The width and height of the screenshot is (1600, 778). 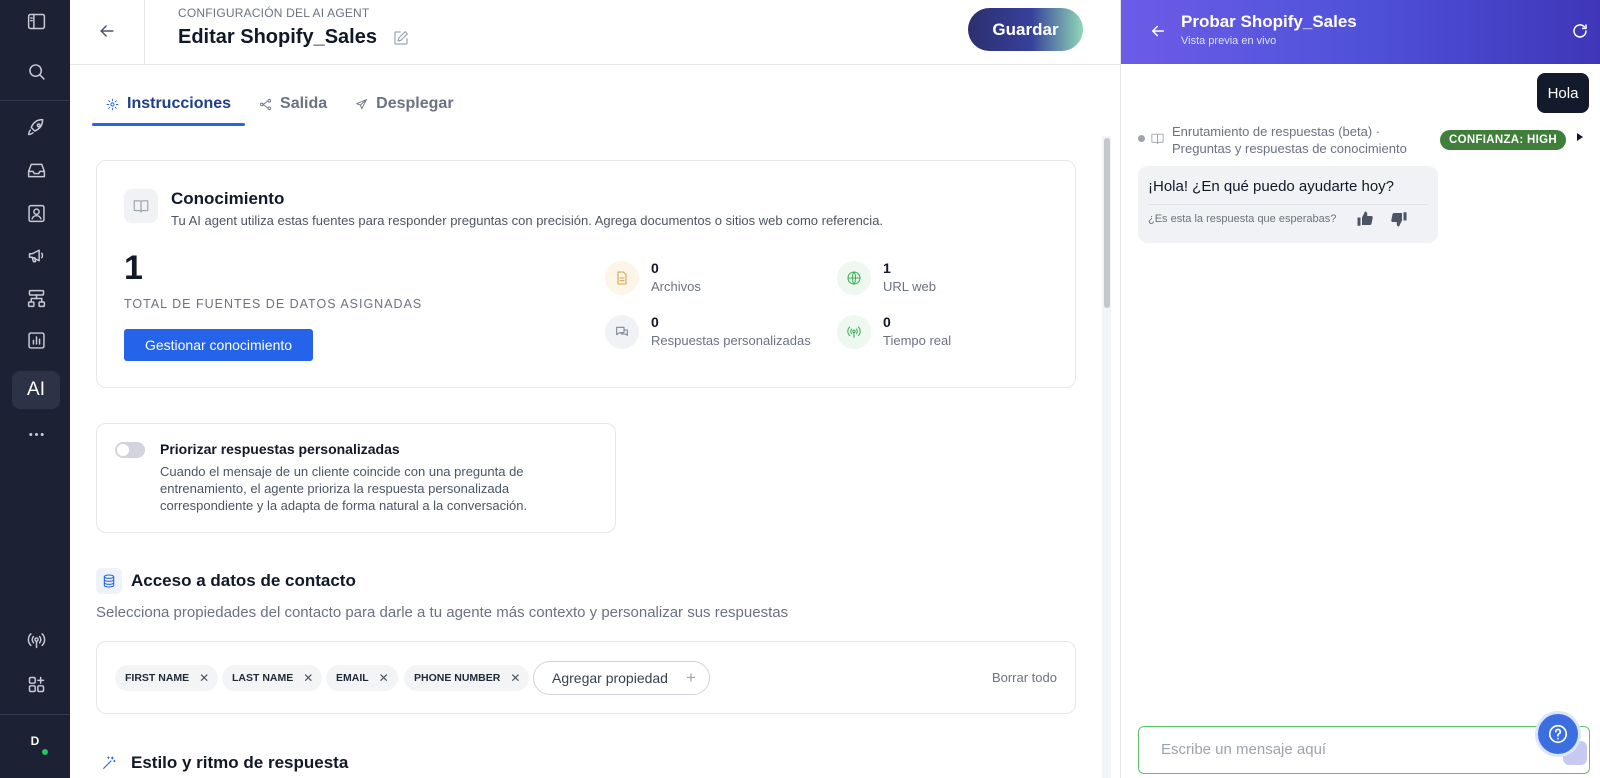 What do you see at coordinates (362, 678) in the screenshot?
I see `property-chip: EMAIL ✕` at bounding box center [362, 678].